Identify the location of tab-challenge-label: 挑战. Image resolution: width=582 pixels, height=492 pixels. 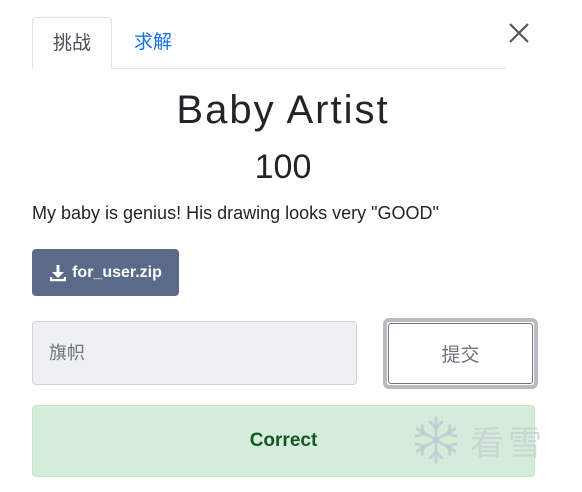
(72, 43).